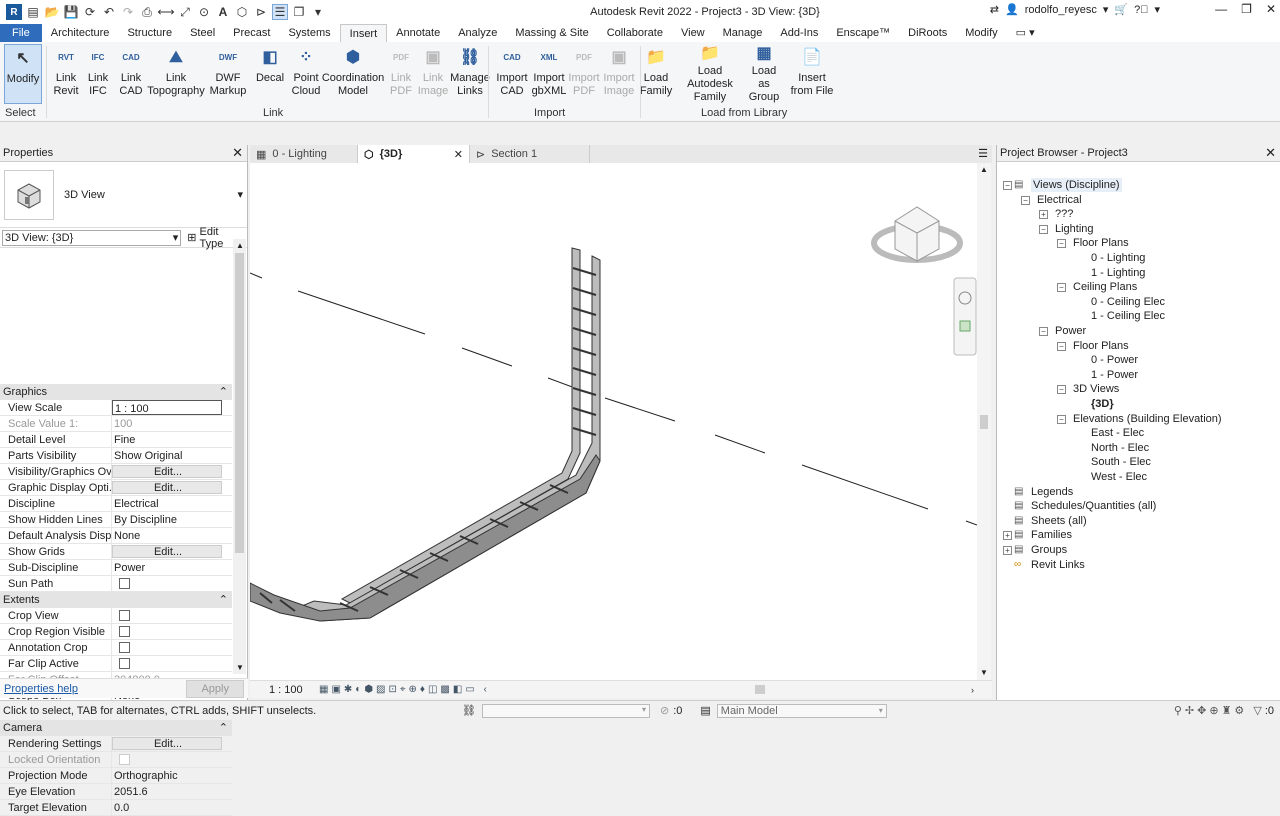 Image resolution: width=1280 pixels, height=816 pixels. I want to click on property-value: Orthographic, so click(172, 775).